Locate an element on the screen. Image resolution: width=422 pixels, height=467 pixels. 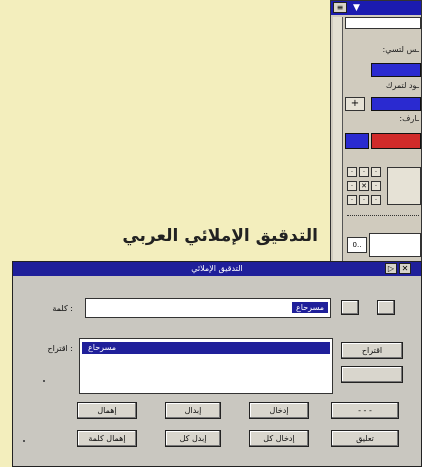
close-icon: ✕ is located at coordinates (405, 268).